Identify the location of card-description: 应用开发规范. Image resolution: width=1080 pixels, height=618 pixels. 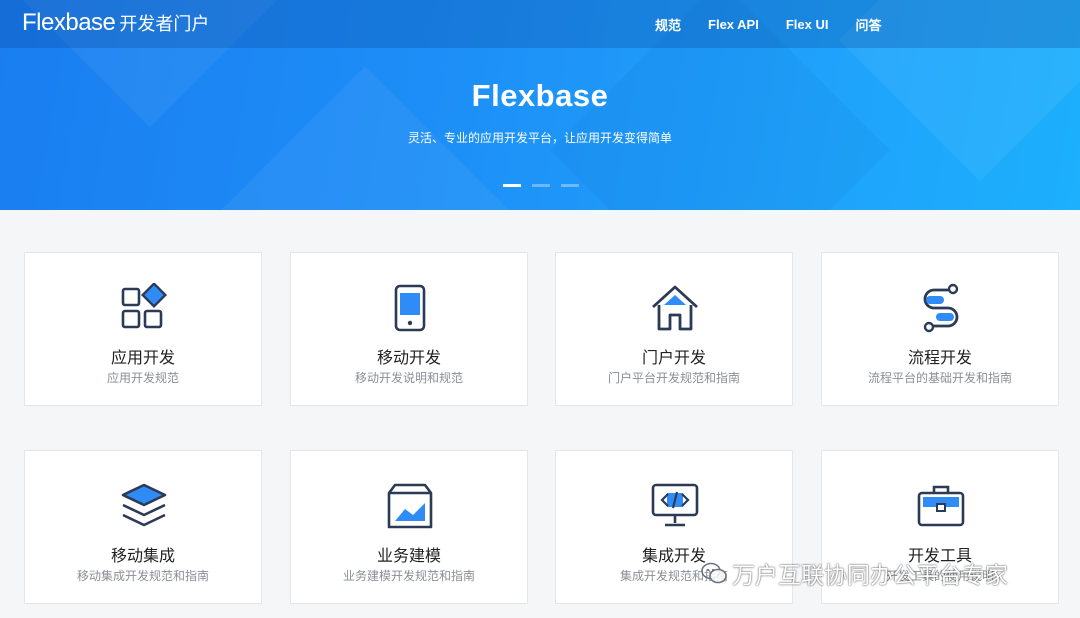
(142, 378).